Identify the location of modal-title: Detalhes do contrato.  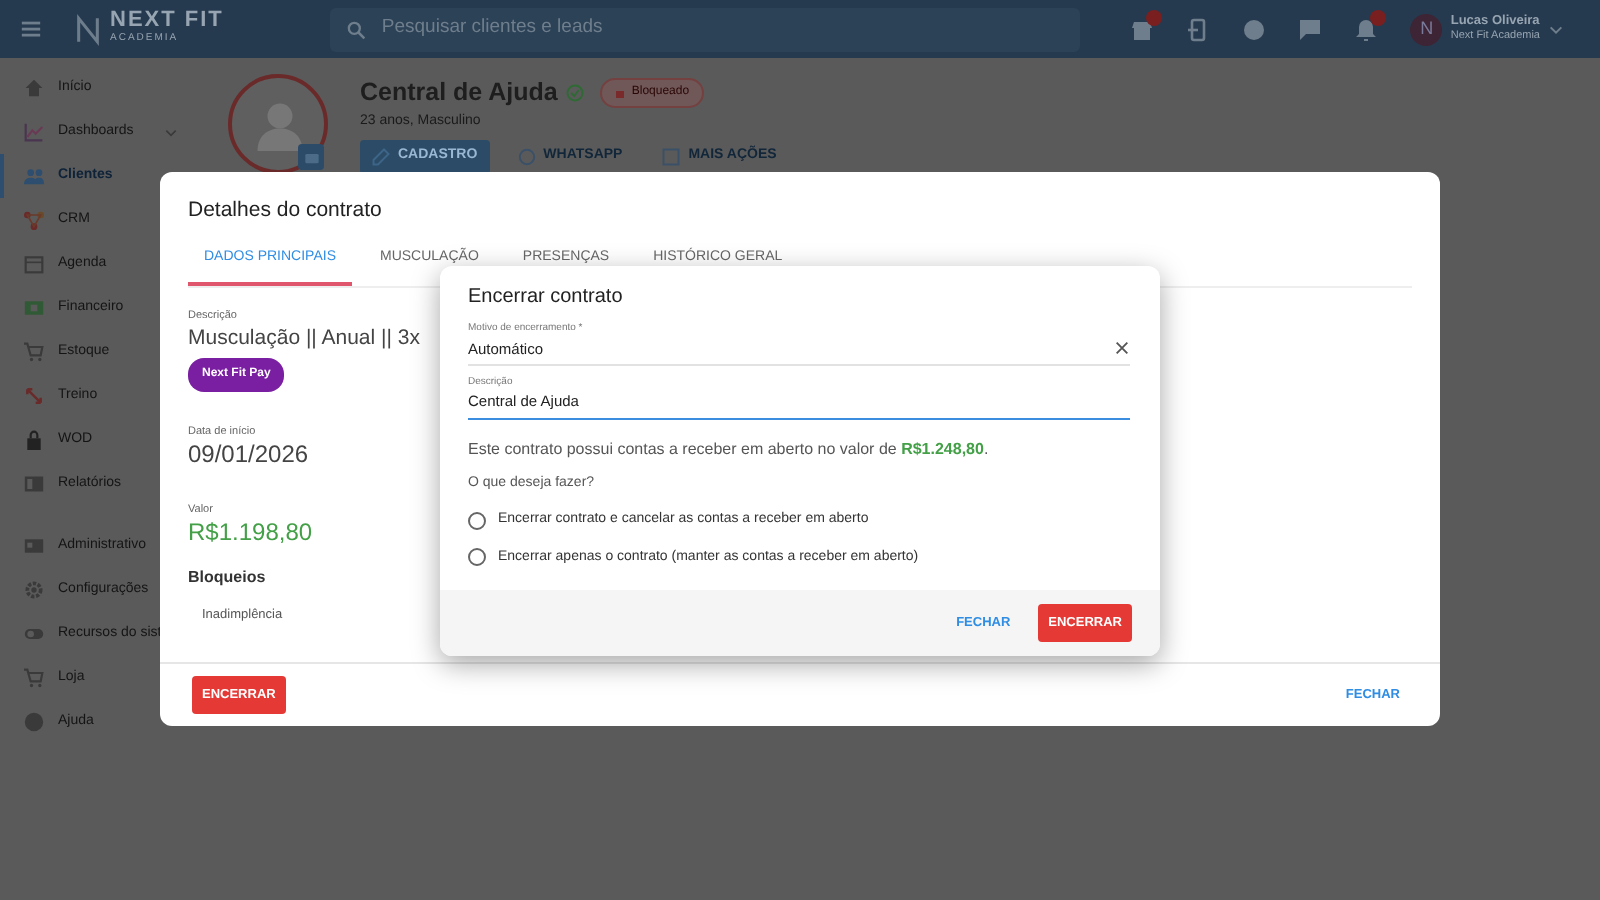
(285, 211).